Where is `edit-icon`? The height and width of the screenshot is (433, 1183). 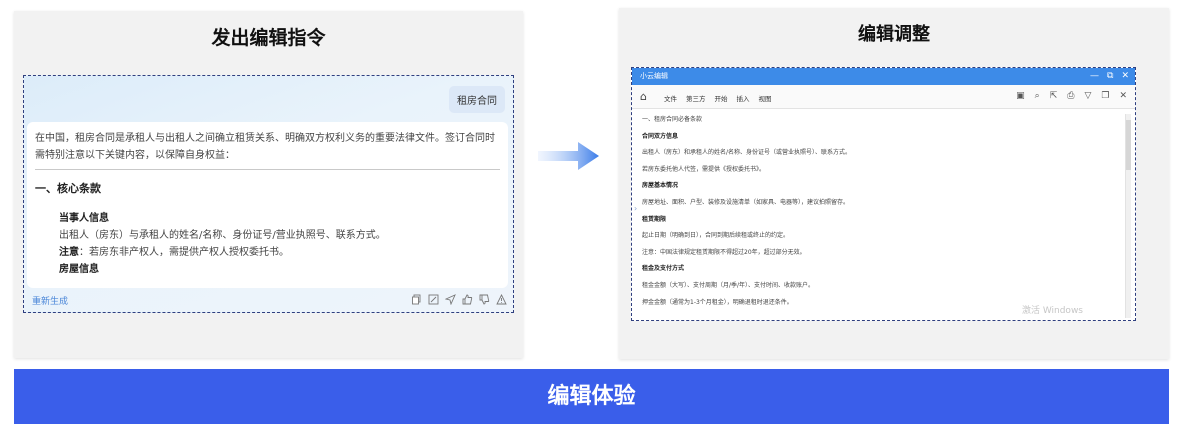 edit-icon is located at coordinates (433, 299).